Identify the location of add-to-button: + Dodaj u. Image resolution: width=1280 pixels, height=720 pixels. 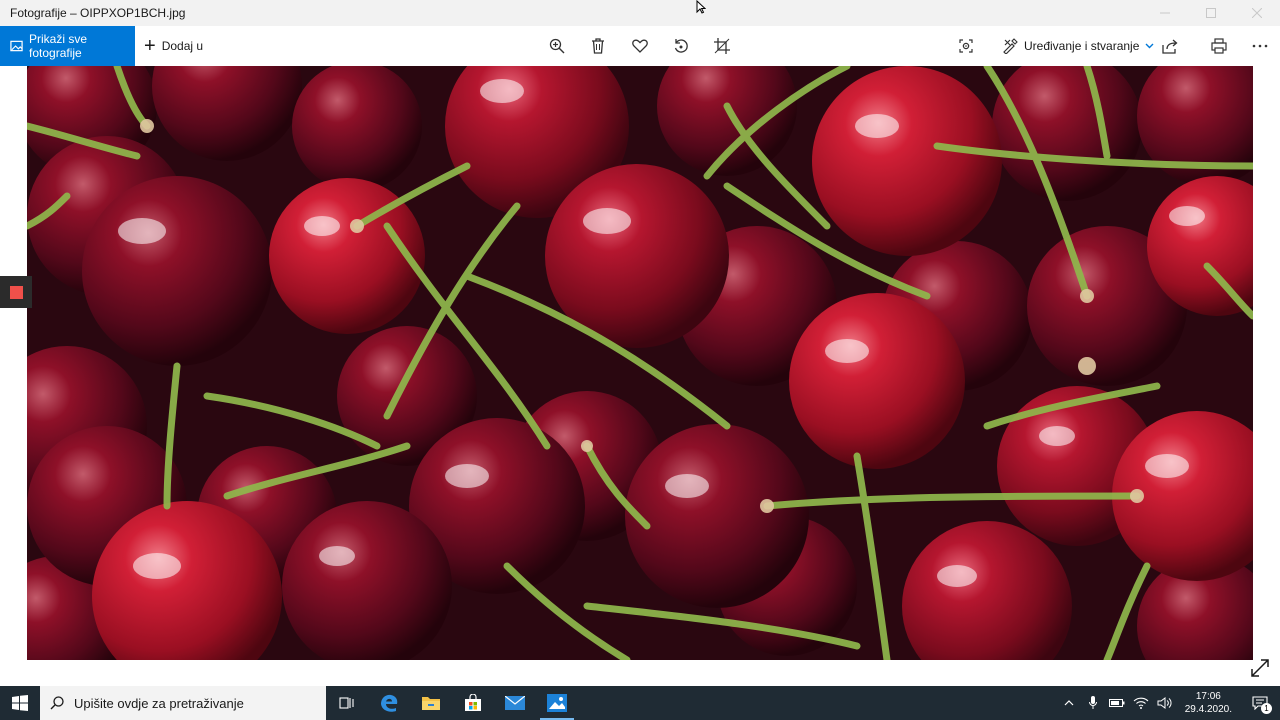
(173, 46).